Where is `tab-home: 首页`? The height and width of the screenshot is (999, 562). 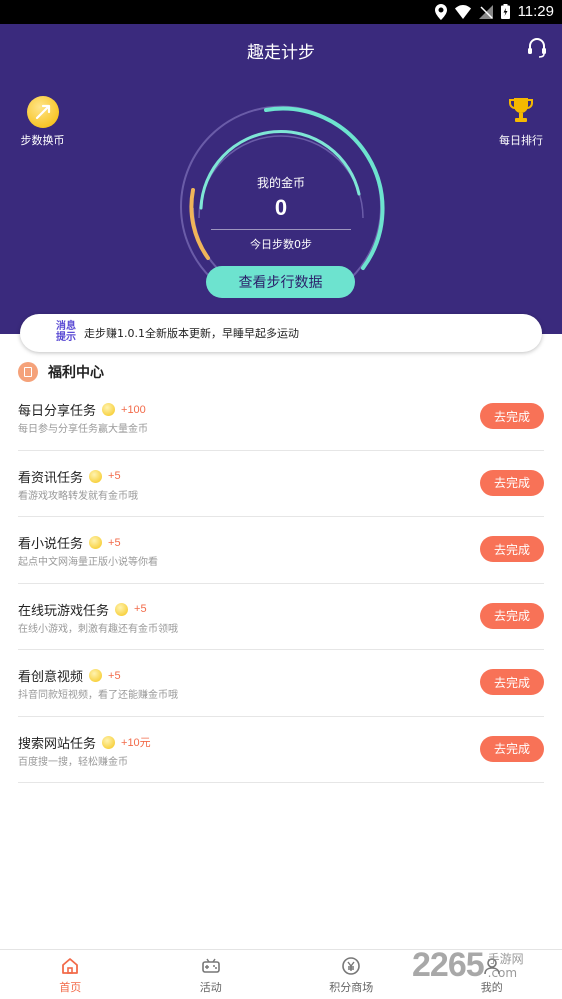 tab-home: 首页 is located at coordinates (70, 974).